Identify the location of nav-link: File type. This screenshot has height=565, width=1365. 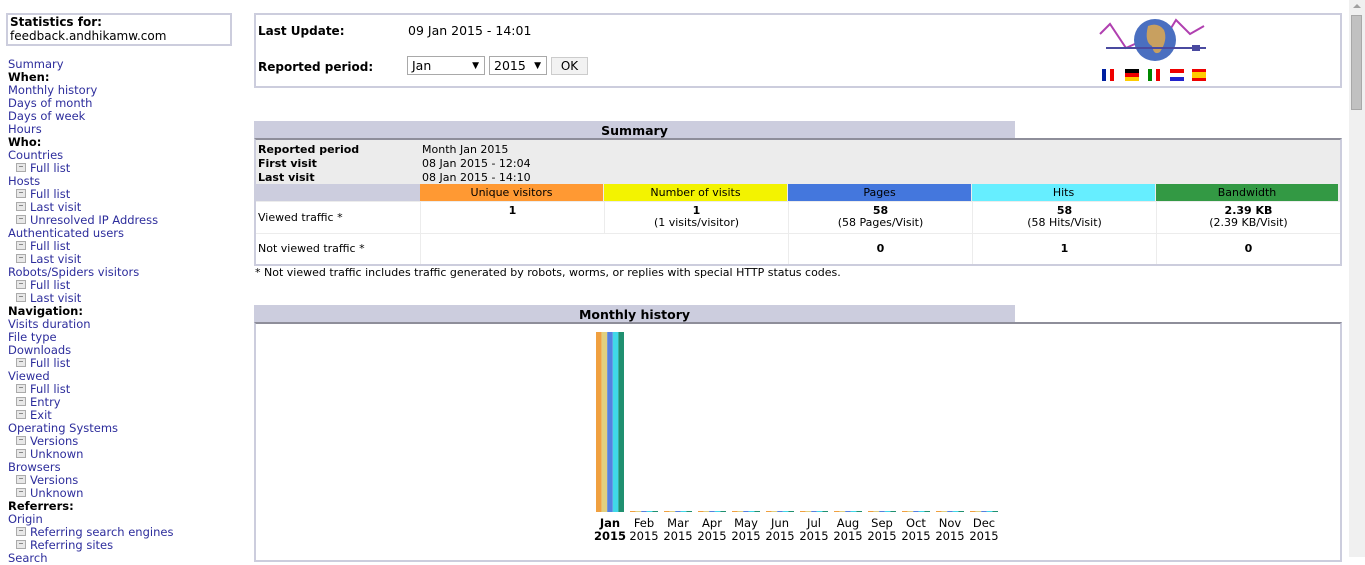
(32, 337).